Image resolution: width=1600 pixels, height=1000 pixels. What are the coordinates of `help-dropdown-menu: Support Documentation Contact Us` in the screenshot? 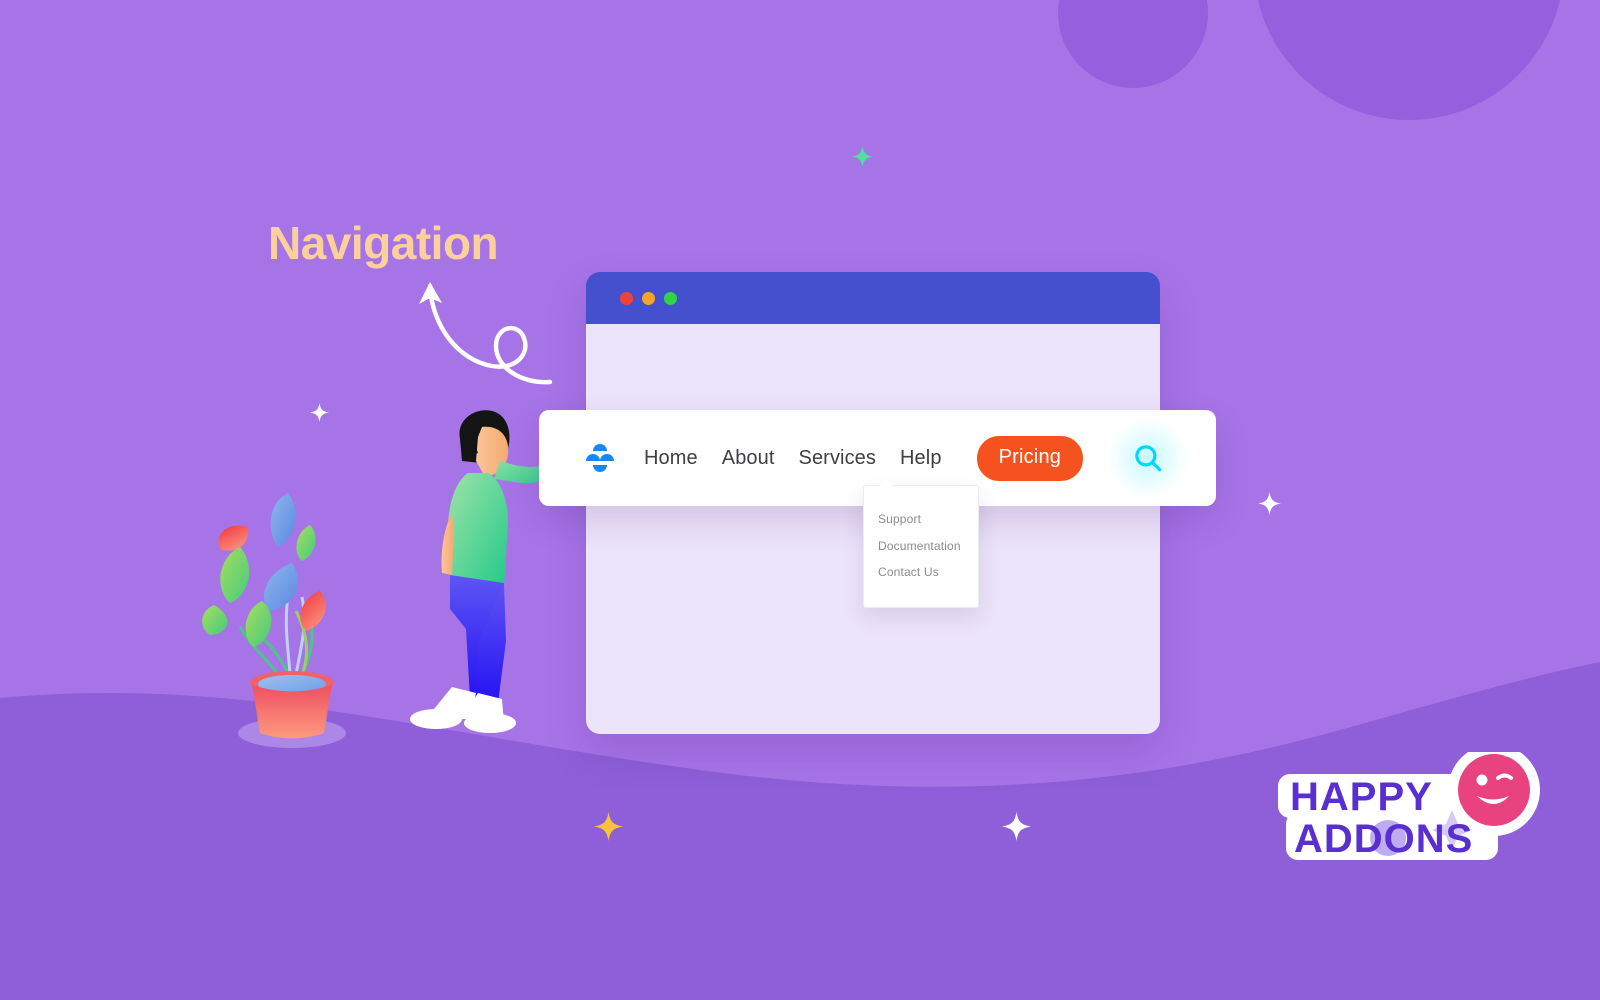 It's located at (921, 543).